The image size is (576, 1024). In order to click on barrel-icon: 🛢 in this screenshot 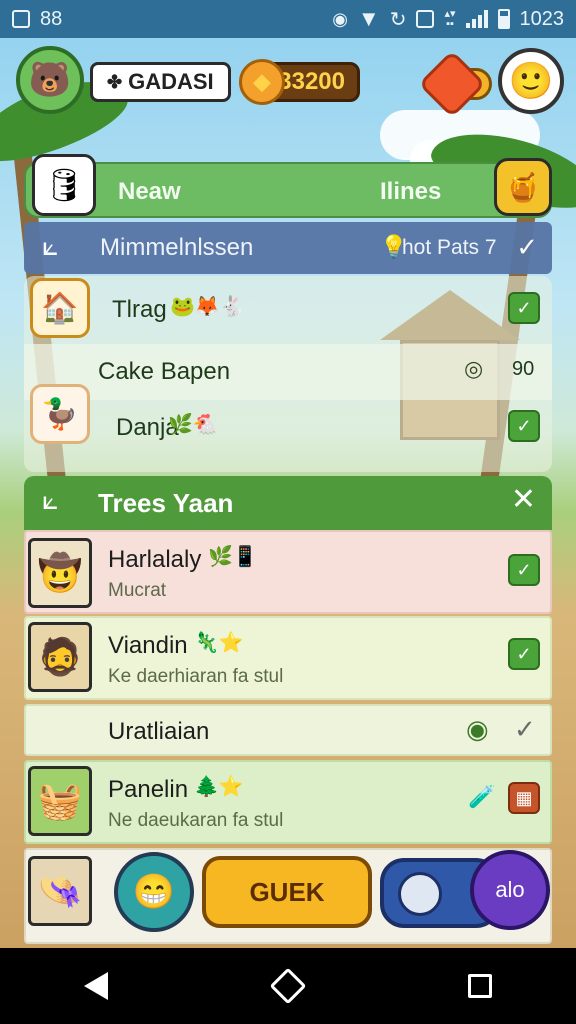, I will do `click(64, 185)`.